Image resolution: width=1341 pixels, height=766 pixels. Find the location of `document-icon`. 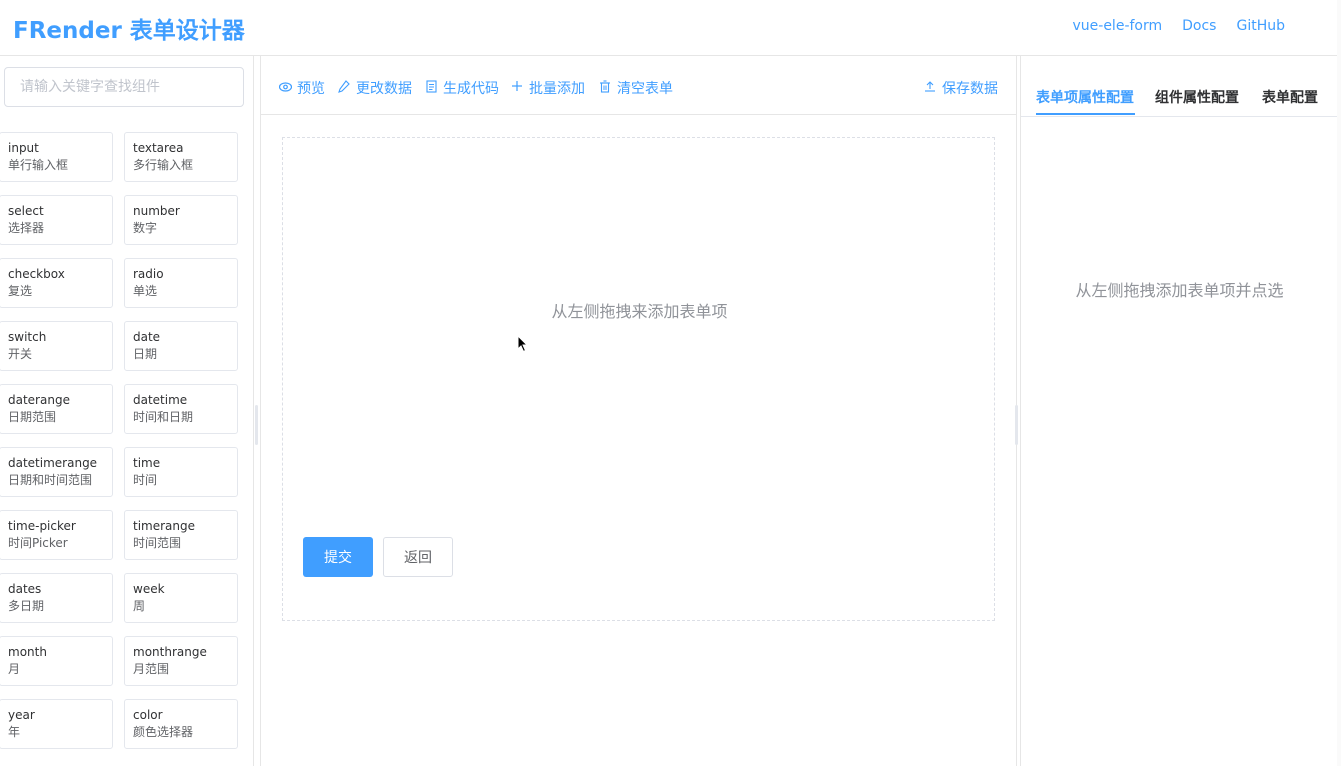

document-icon is located at coordinates (431, 88).